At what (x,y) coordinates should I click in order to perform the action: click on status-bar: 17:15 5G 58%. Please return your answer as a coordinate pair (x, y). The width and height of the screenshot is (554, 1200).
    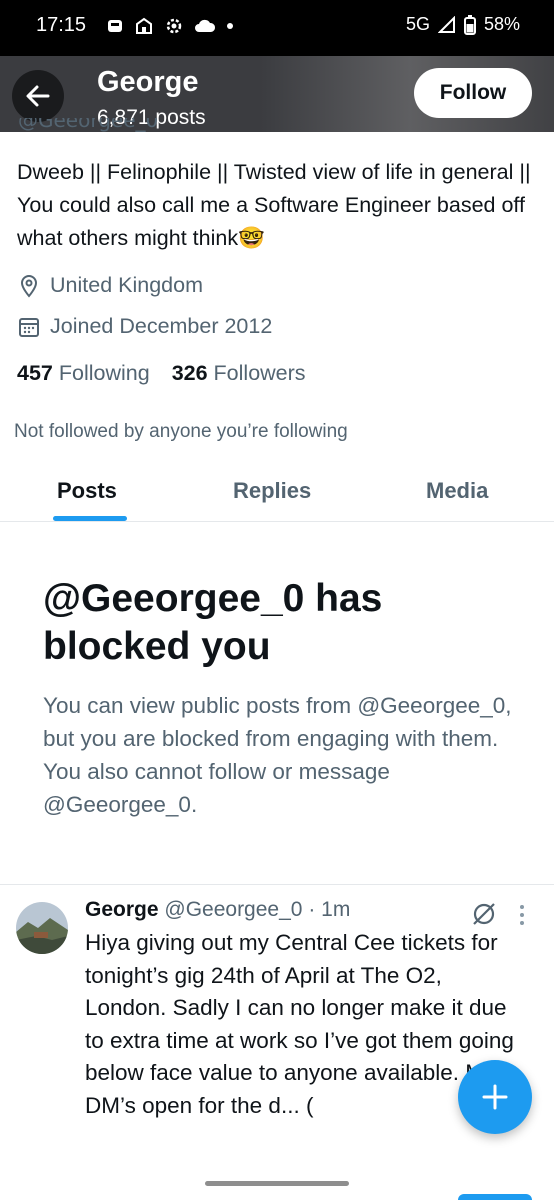
    Looking at the image, I should click on (277, 28).